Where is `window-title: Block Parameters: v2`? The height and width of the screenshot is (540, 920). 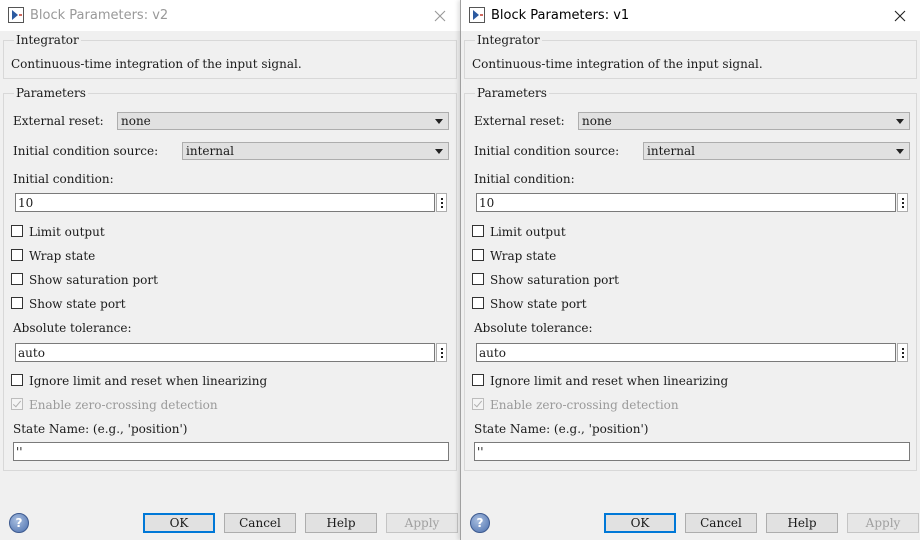
window-title: Block Parameters: v2 is located at coordinates (99, 15).